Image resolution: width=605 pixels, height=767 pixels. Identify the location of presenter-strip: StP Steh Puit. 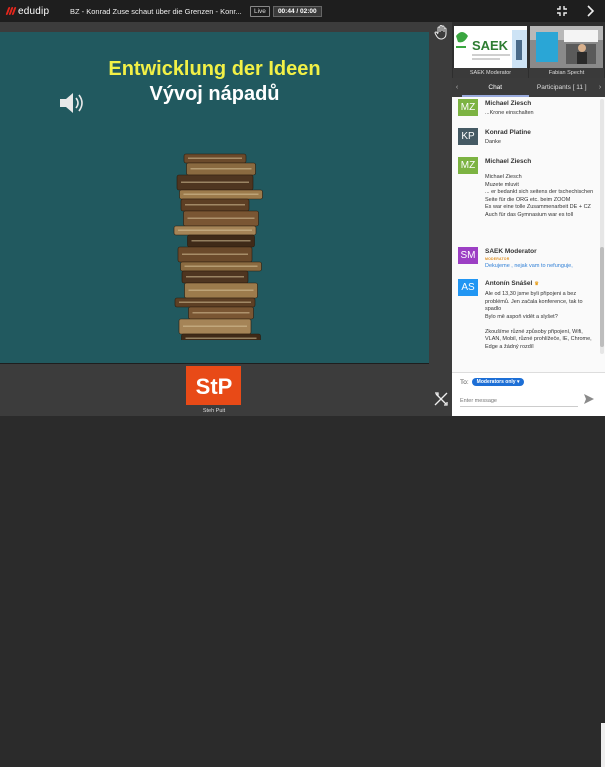
(214, 389).